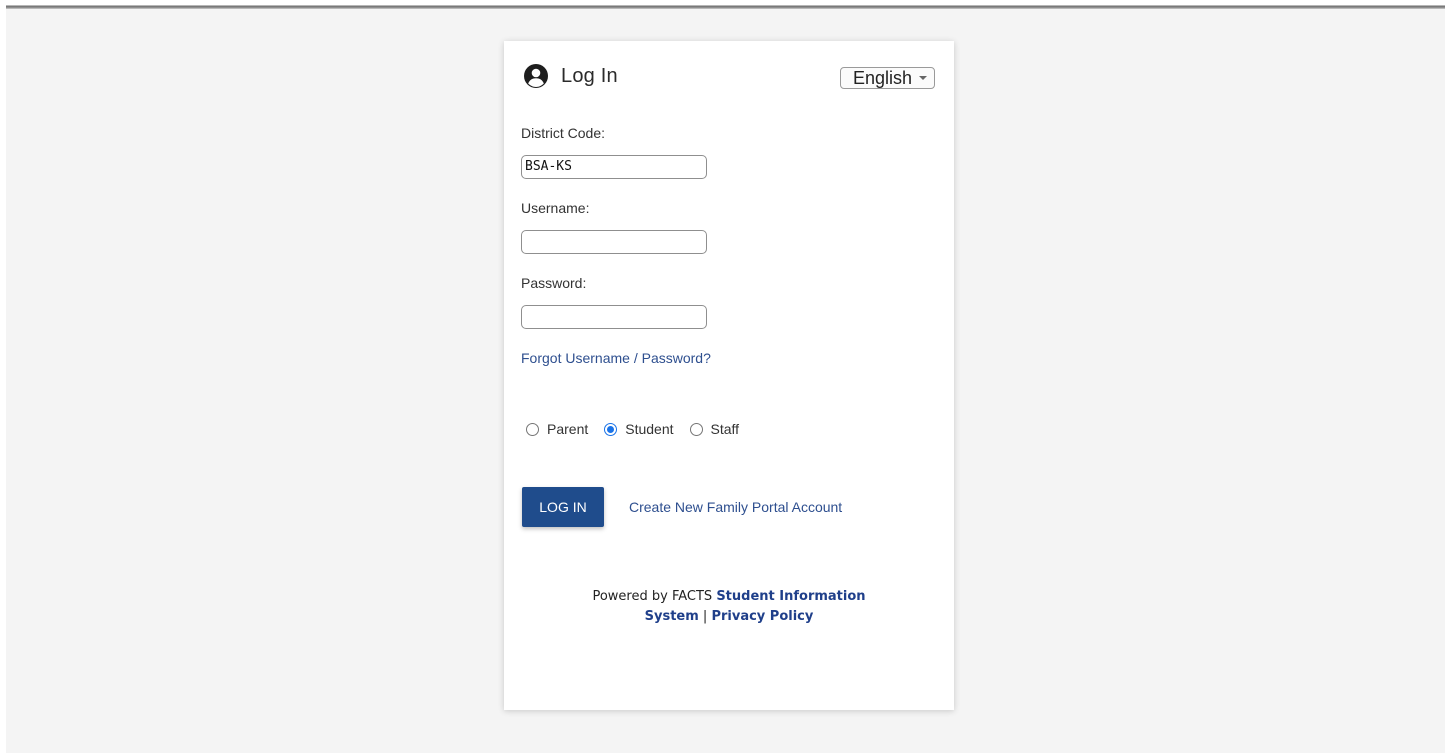 The width and height of the screenshot is (1451, 753). What do you see at coordinates (614, 167) in the screenshot?
I see `district-code-input: BSA-KS` at bounding box center [614, 167].